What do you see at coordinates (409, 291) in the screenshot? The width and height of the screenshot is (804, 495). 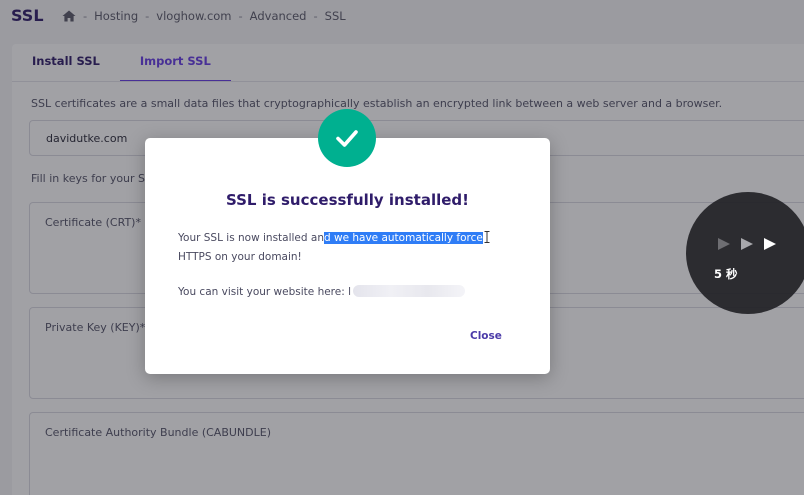 I see `website-link` at bounding box center [409, 291].